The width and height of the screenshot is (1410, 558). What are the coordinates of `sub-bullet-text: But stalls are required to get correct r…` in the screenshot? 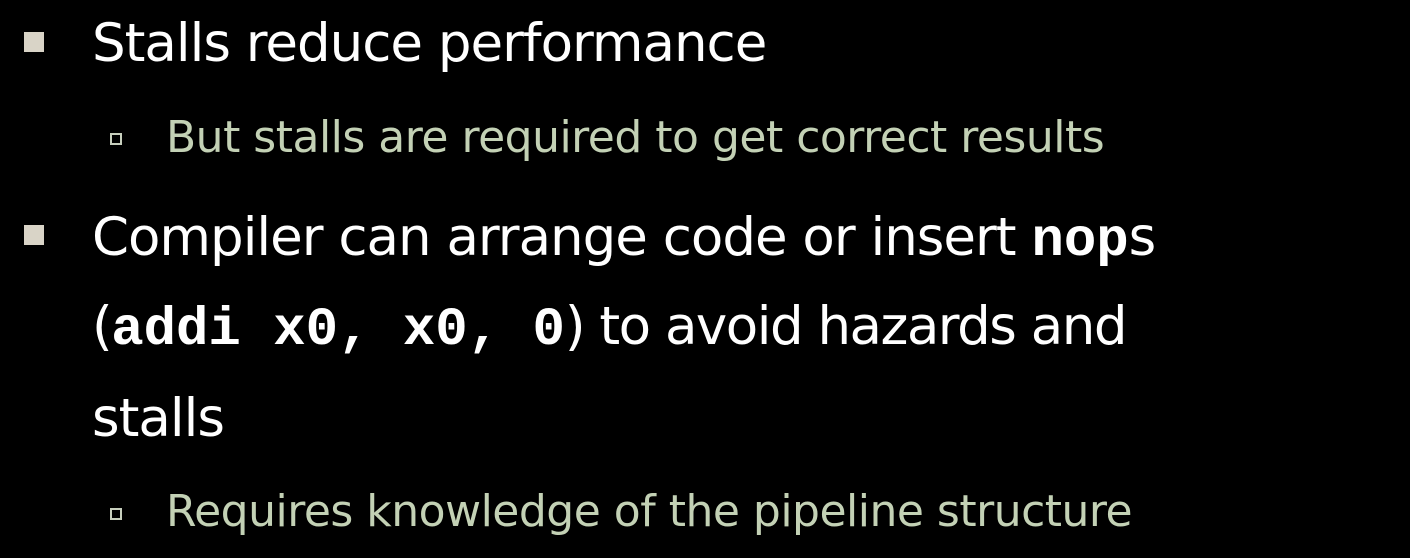 It's located at (635, 138).